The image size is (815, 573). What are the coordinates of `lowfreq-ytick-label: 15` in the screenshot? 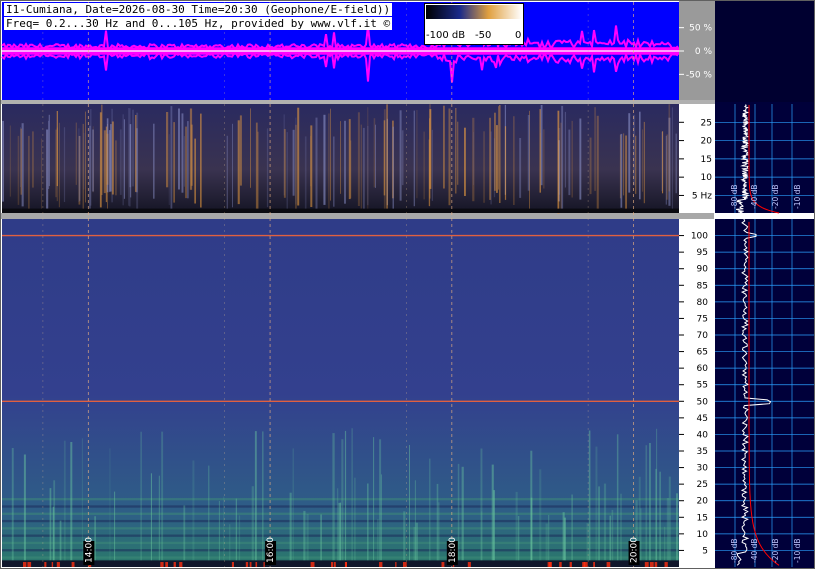 It's located at (706, 160).